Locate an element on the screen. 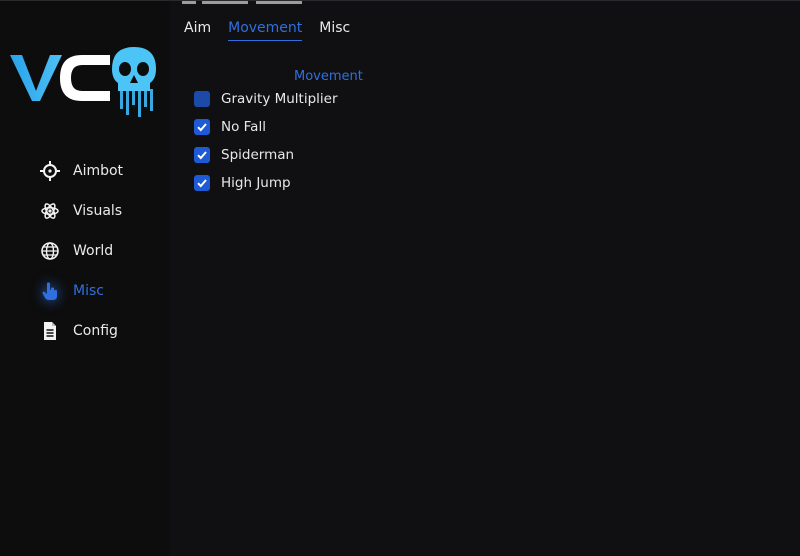 This screenshot has width=800, height=556. sidebar-item-aimbot: Aimbot is located at coordinates (79, 171).